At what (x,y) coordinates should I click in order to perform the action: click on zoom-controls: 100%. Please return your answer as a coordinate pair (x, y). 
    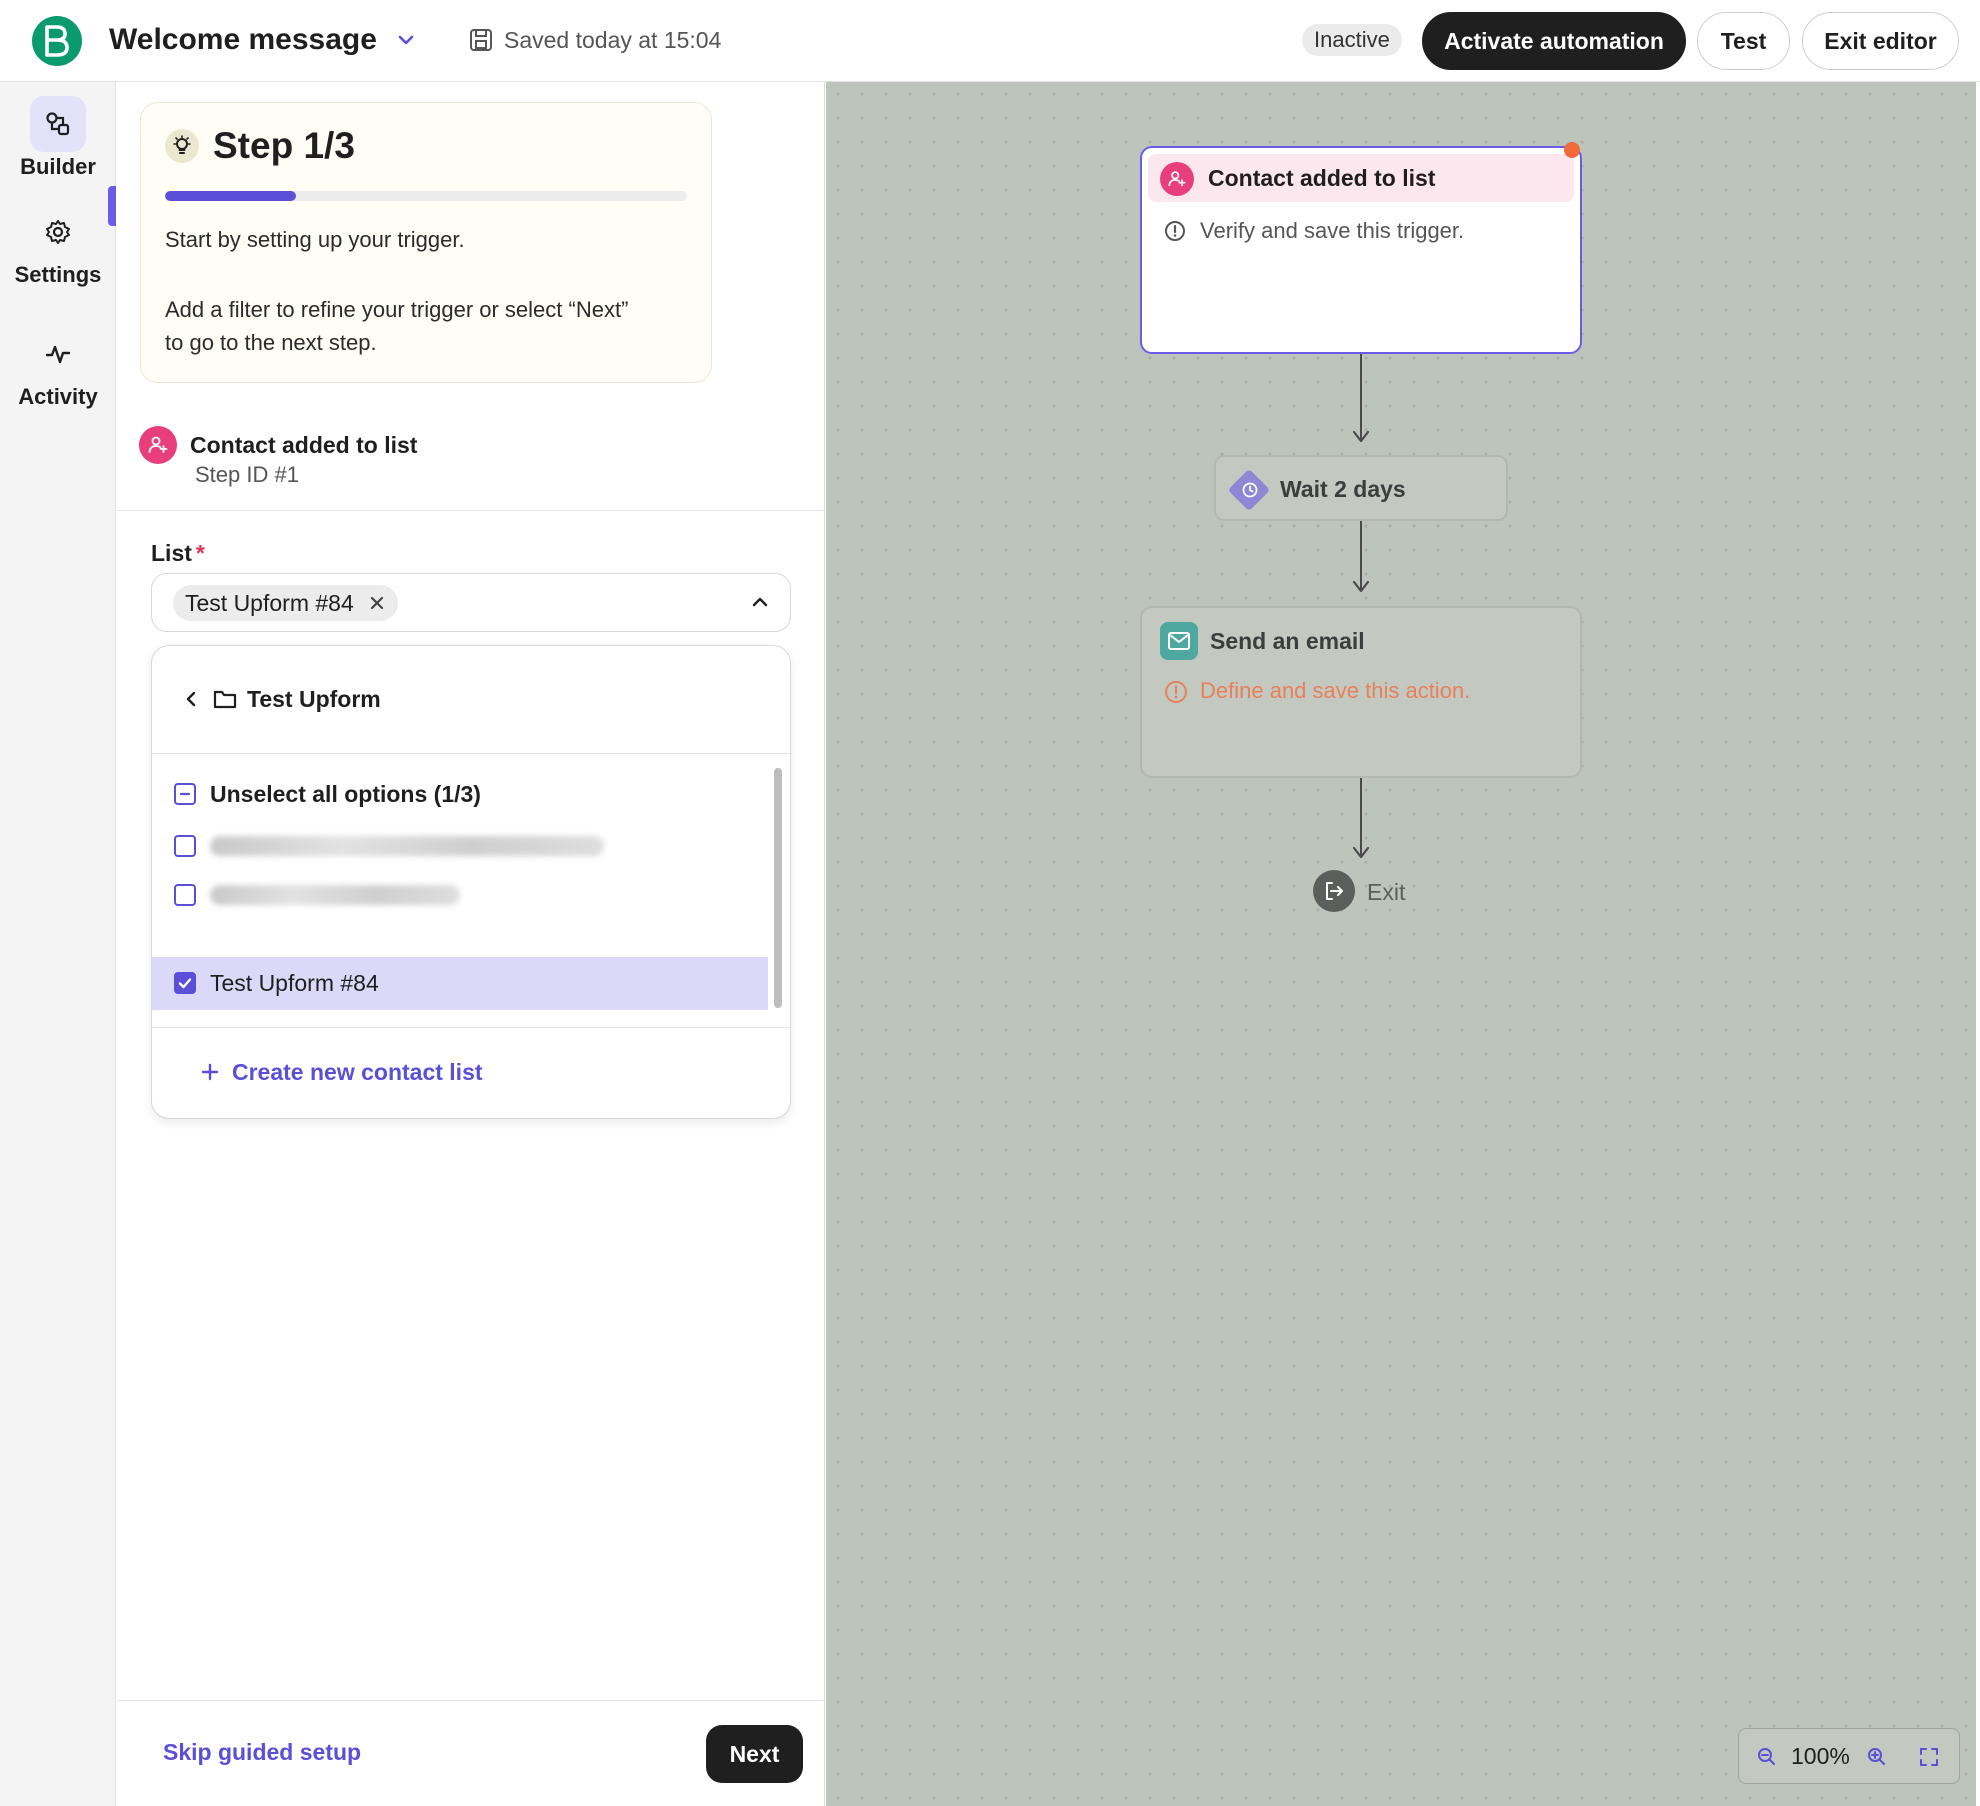
    Looking at the image, I should click on (1849, 1756).